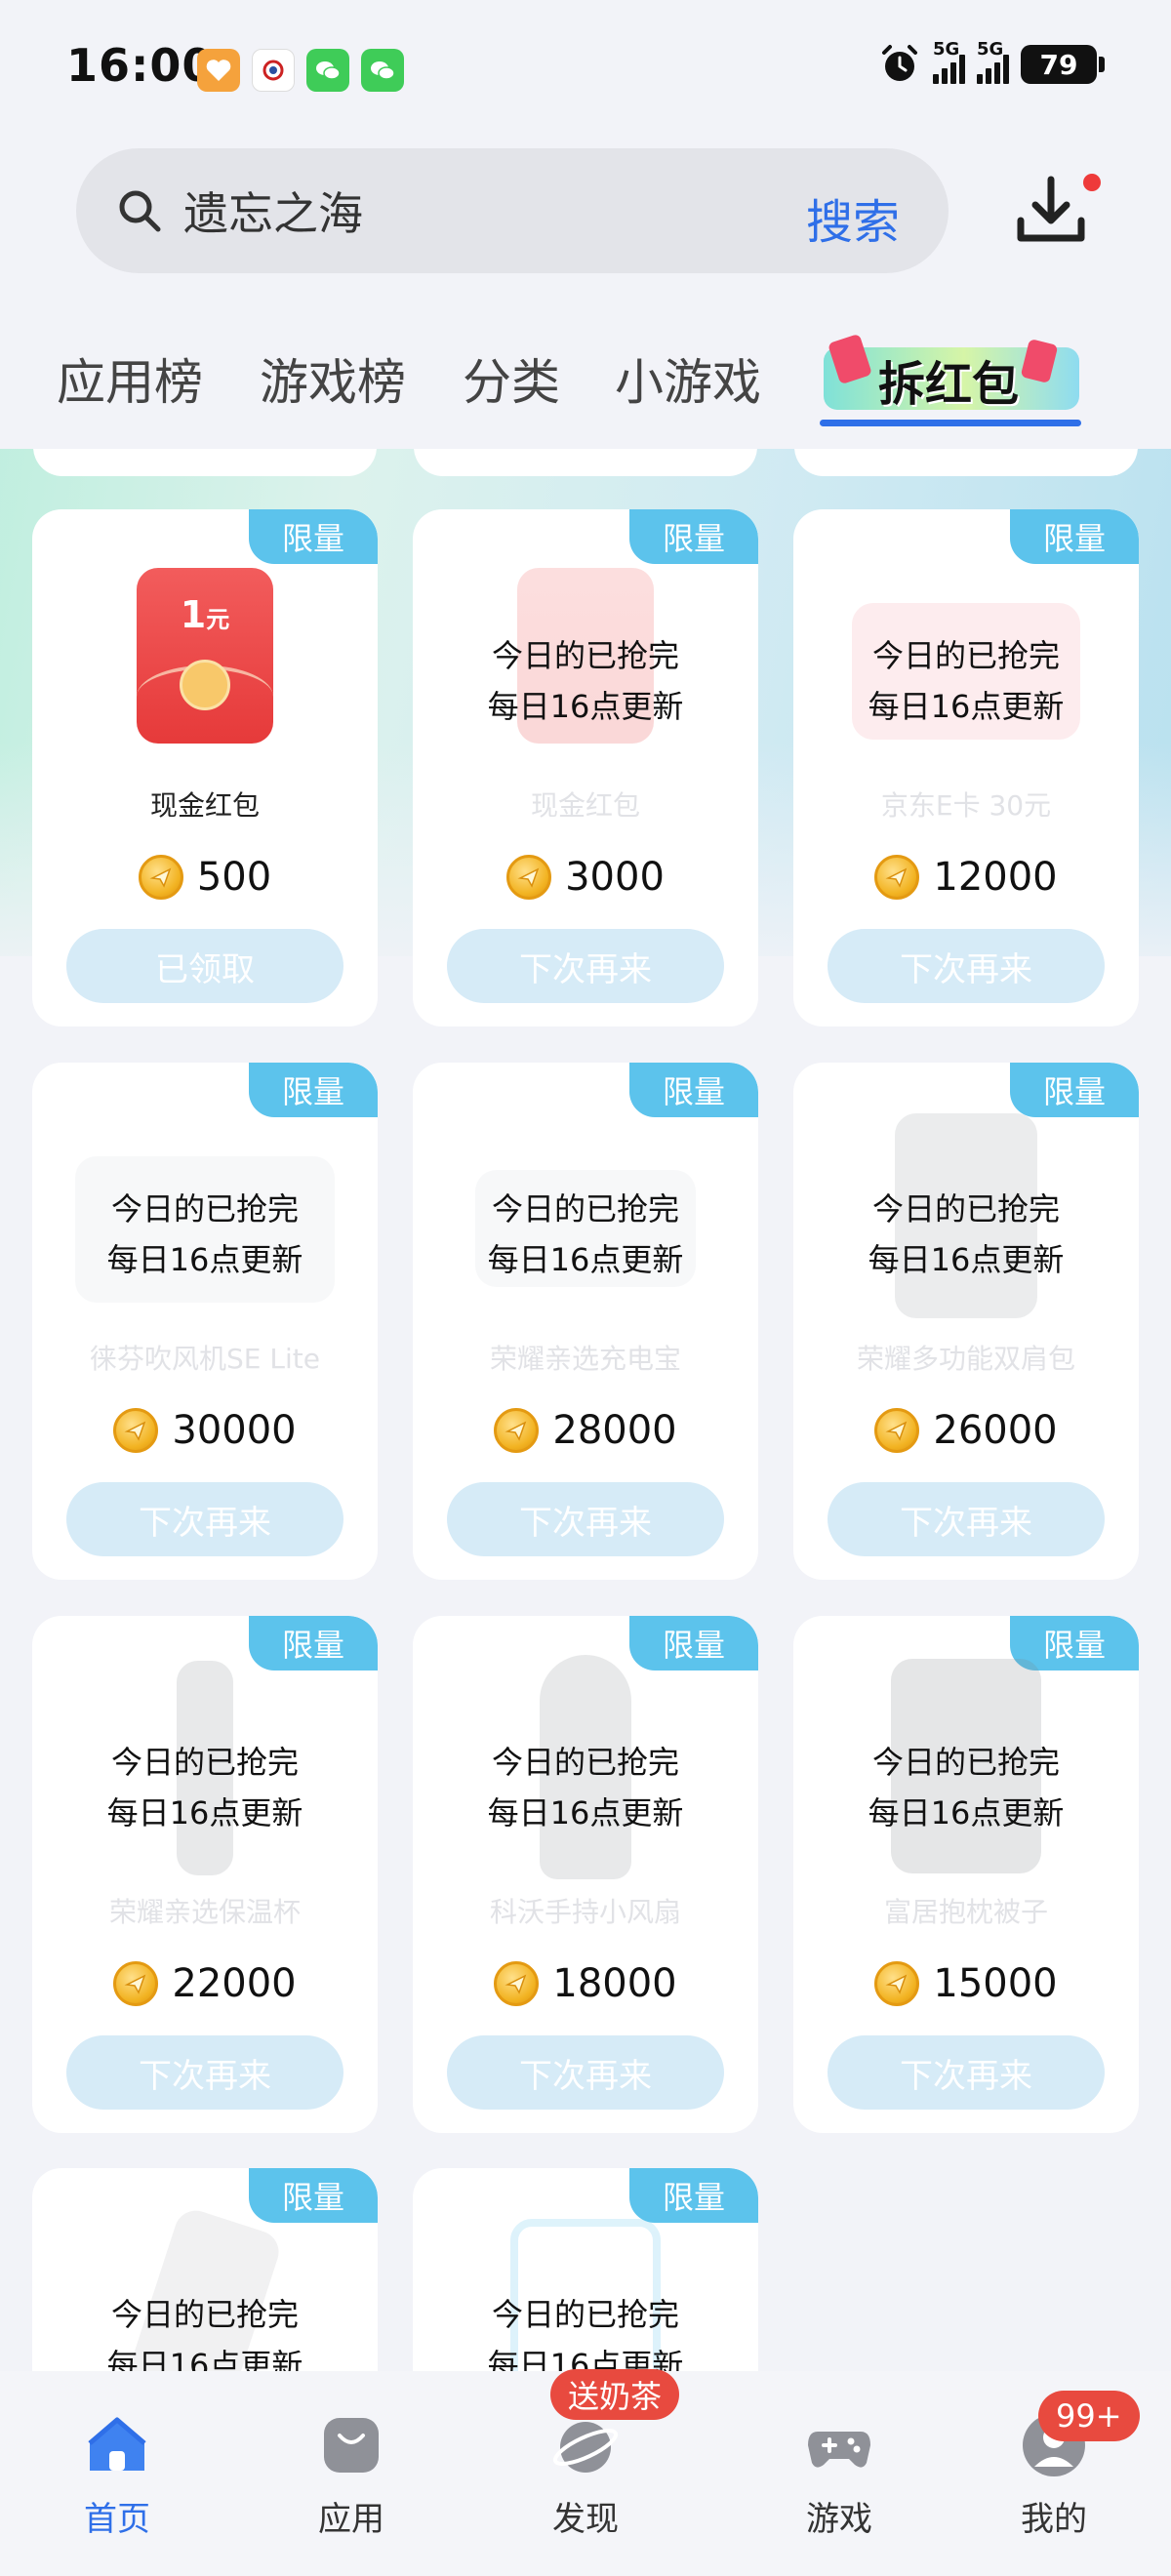  What do you see at coordinates (351, 2445) in the screenshot?
I see `bag-icon` at bounding box center [351, 2445].